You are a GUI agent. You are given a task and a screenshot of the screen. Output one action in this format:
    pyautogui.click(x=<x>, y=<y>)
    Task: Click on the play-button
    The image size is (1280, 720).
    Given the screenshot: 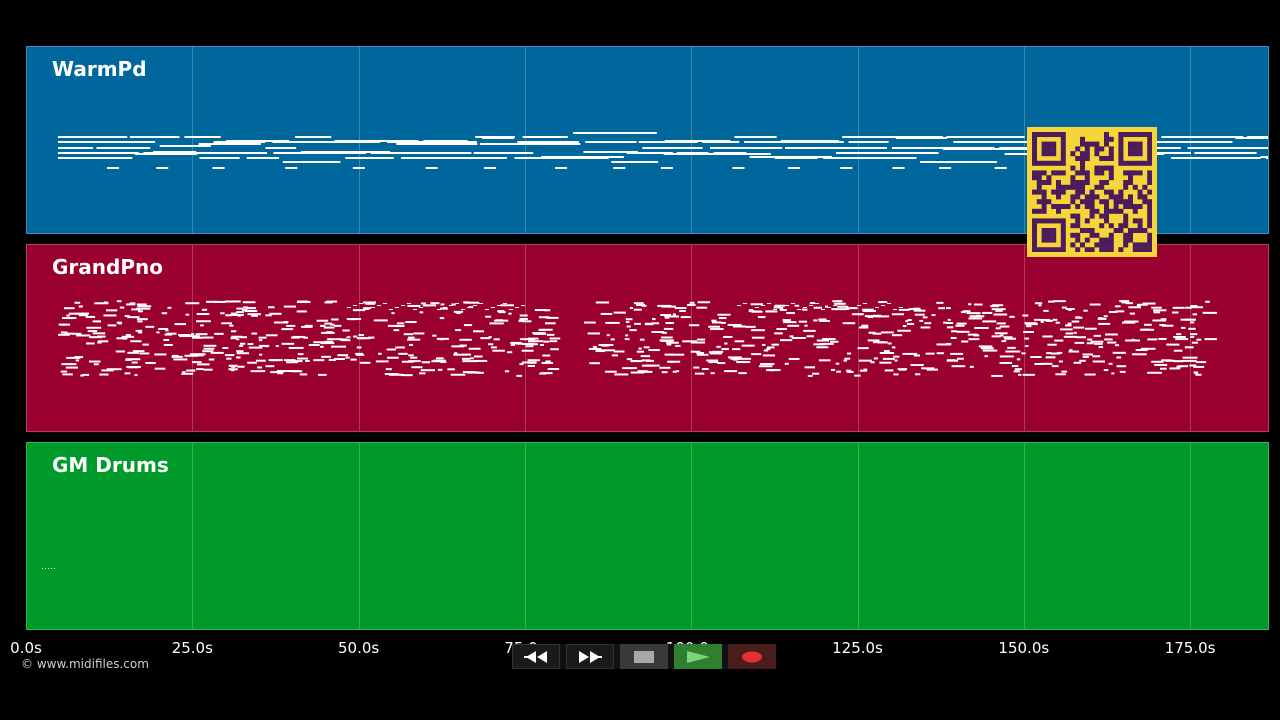 What is the action you would take?
    pyautogui.click(x=698, y=656)
    